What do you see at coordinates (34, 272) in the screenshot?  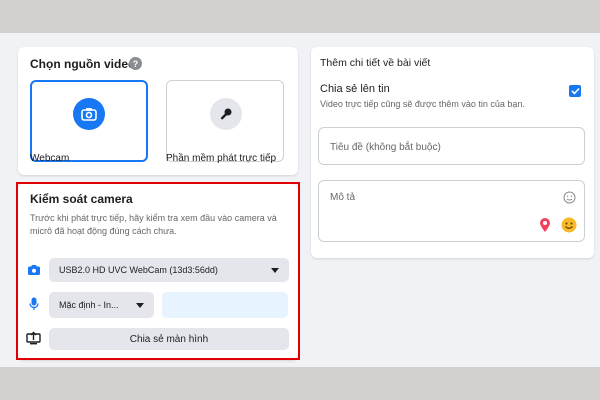 I see `camera-row-icon` at bounding box center [34, 272].